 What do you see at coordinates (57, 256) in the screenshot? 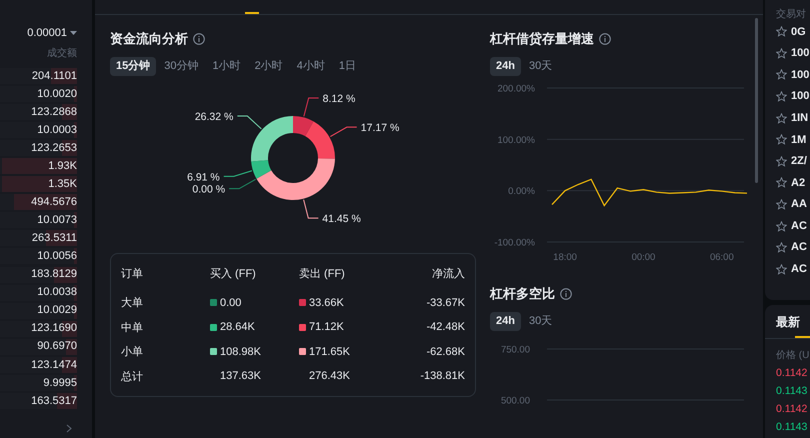
I see `amount-text: 10.0056` at bounding box center [57, 256].